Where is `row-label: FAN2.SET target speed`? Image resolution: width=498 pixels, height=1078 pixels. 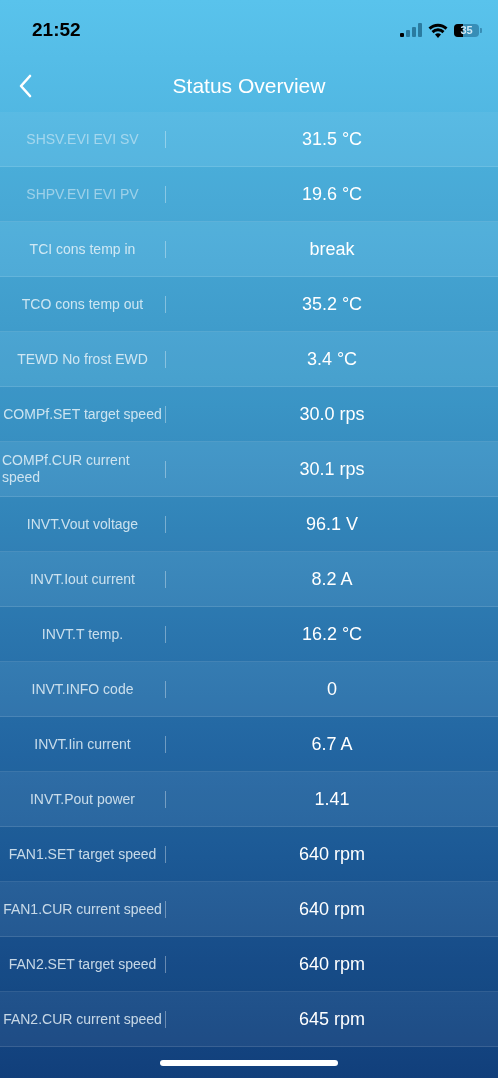 row-label: FAN2.SET target speed is located at coordinates (82, 964).